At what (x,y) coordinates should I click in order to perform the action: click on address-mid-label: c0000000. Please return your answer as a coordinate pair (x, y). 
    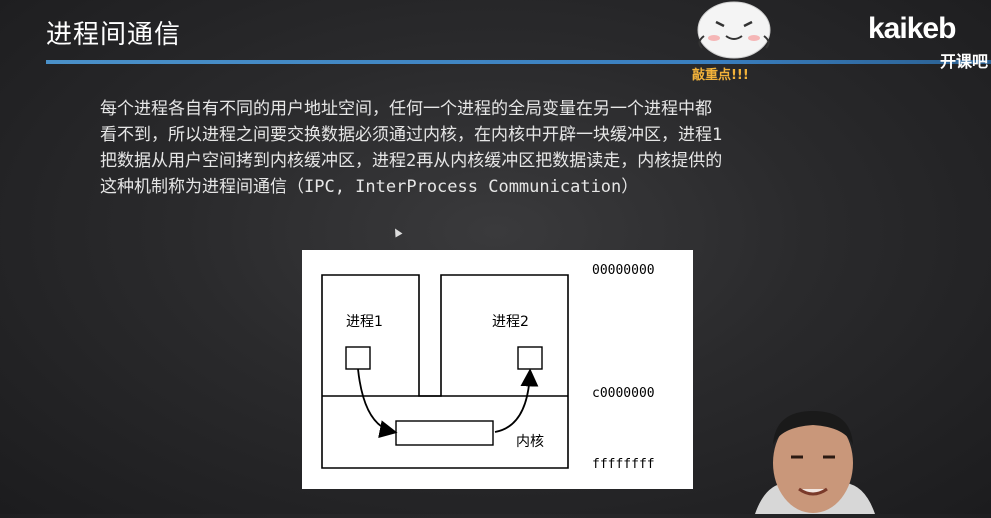
    Looking at the image, I should click on (623, 393).